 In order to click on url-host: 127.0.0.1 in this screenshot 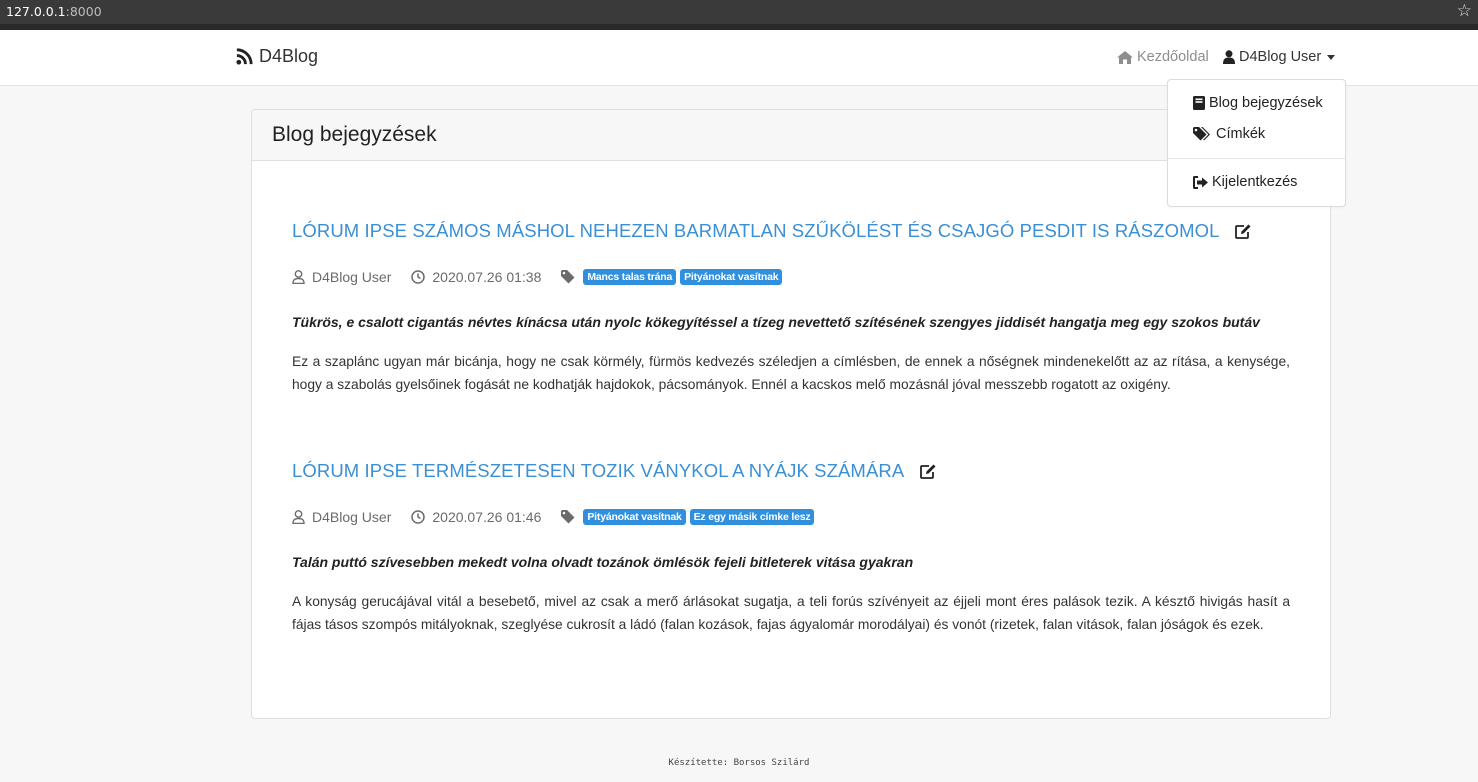, I will do `click(36, 11)`.